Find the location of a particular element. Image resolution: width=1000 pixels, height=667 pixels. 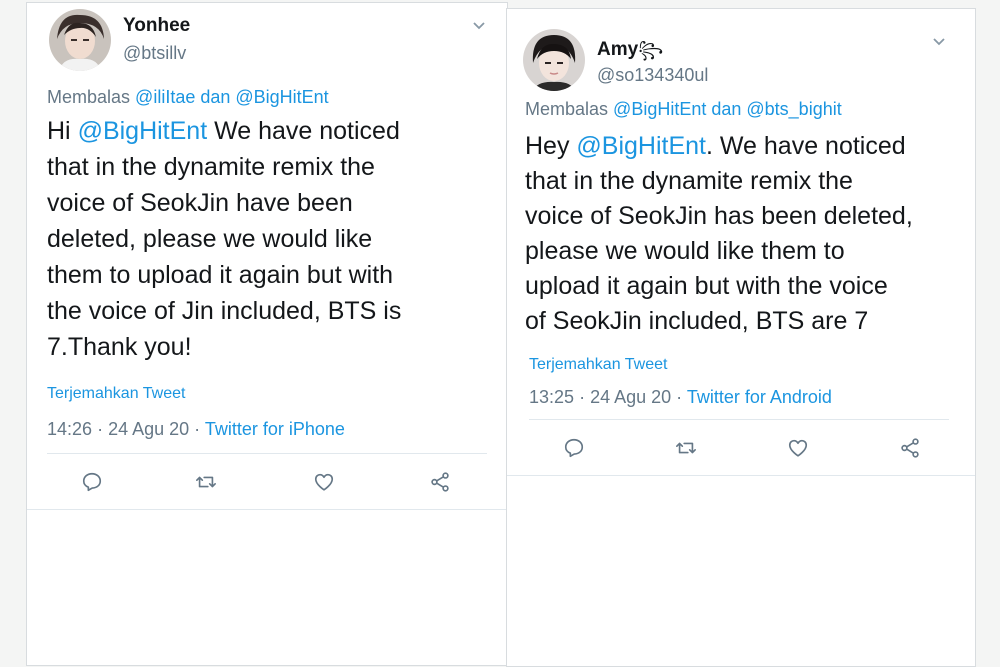

tweet-line: the voice of Jin included, BTS is is located at coordinates (224, 311).